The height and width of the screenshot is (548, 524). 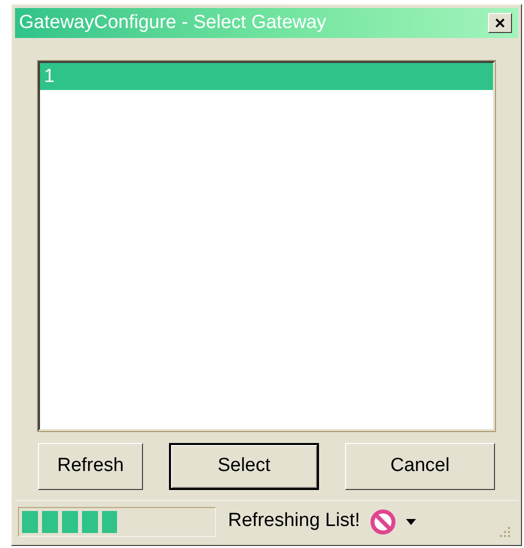 I want to click on prohibited-icon, so click(x=383, y=521).